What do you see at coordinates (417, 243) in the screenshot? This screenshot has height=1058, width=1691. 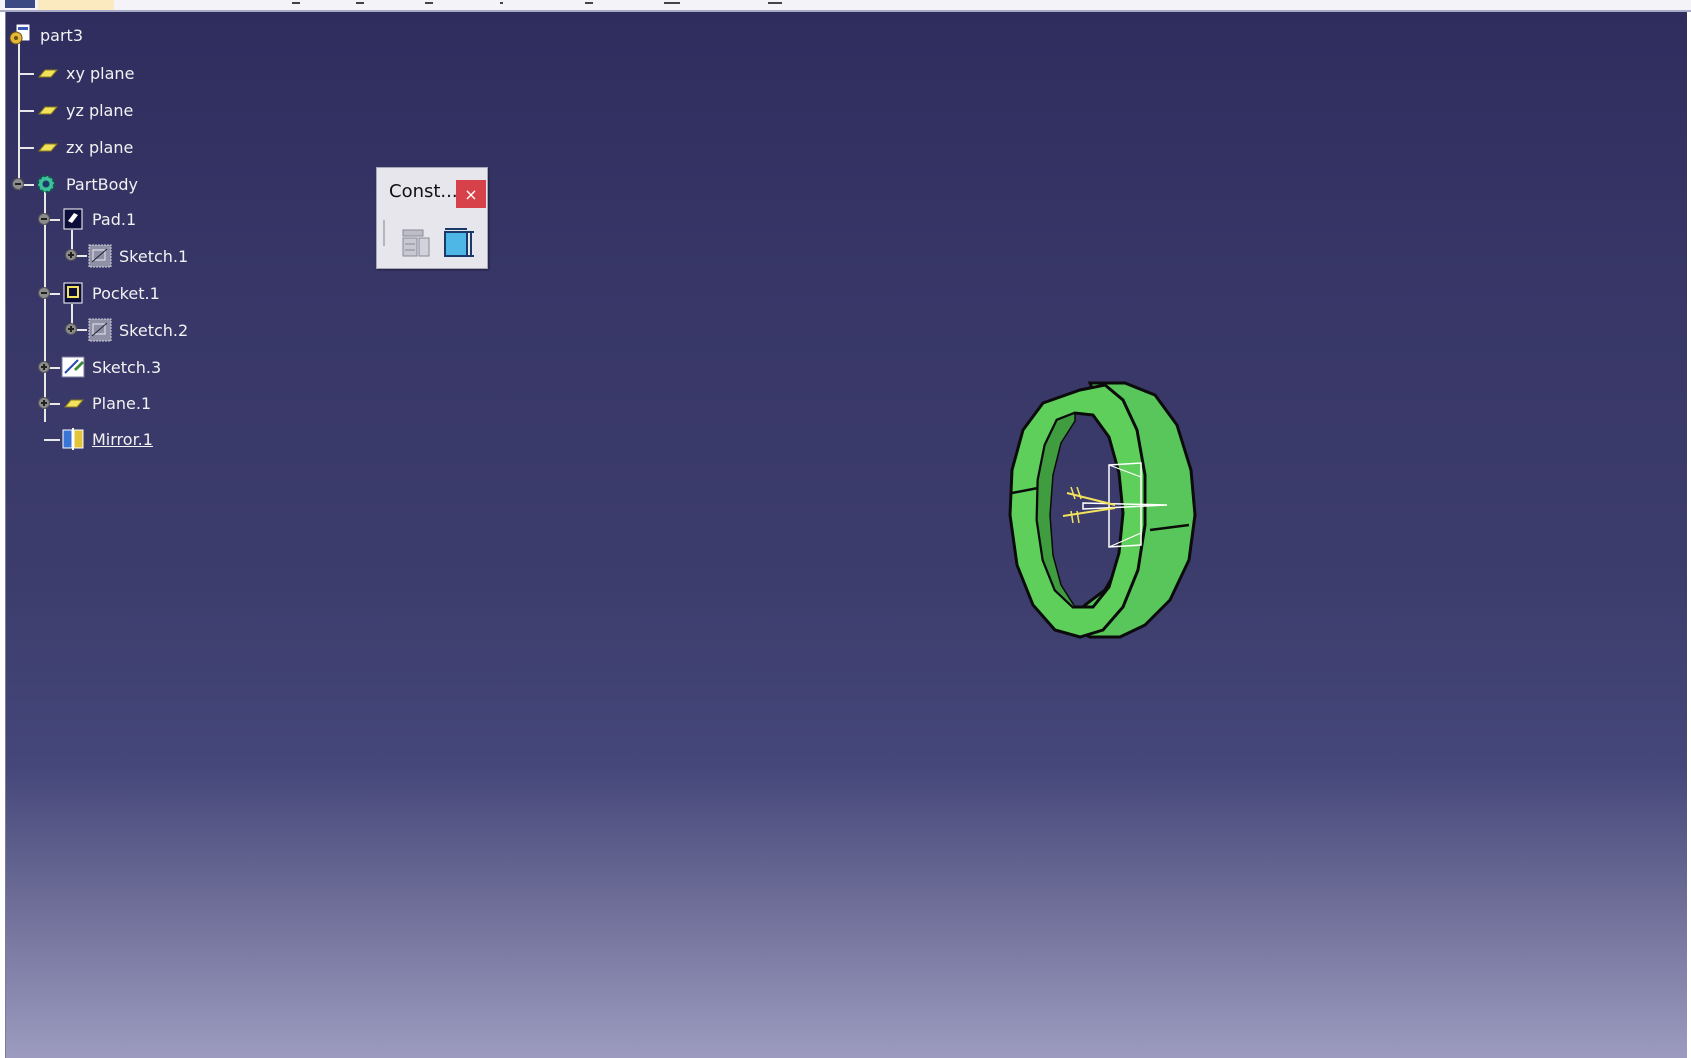 I see `constraints-table-icon` at bounding box center [417, 243].